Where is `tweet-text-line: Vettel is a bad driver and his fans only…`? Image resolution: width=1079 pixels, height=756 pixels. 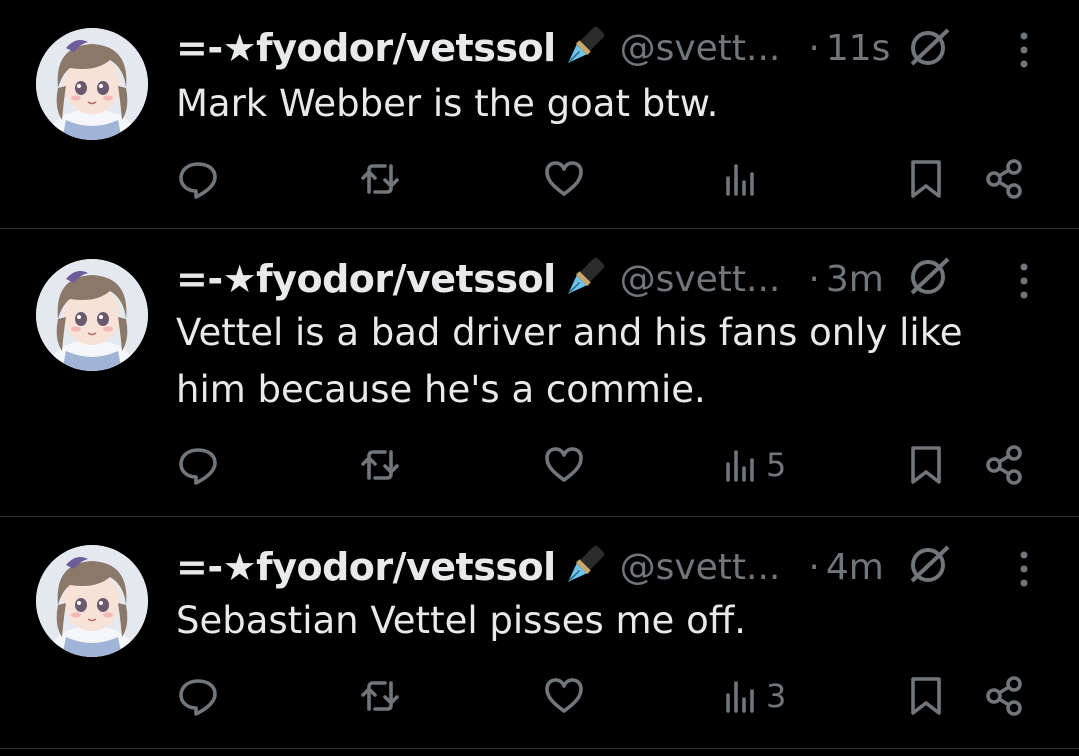 tweet-text-line: Vettel is a bad driver and his fans only… is located at coordinates (569, 332).